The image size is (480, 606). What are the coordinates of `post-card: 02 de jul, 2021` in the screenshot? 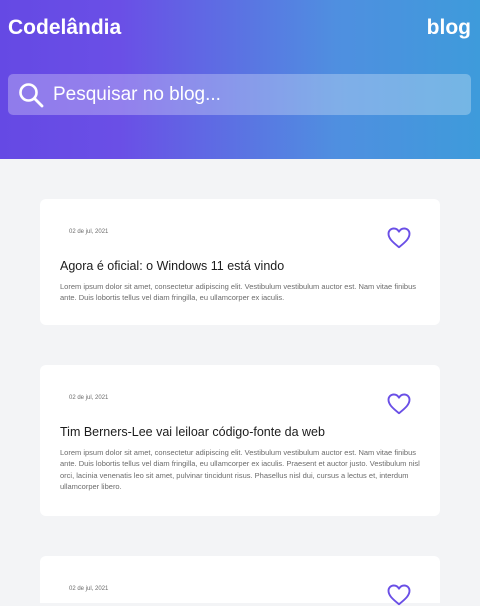 It's located at (240, 581).